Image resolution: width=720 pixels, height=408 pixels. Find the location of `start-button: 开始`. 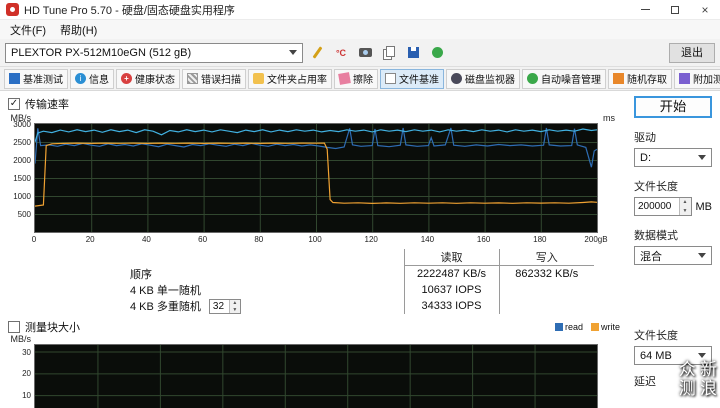

start-button: 开始 is located at coordinates (673, 107).